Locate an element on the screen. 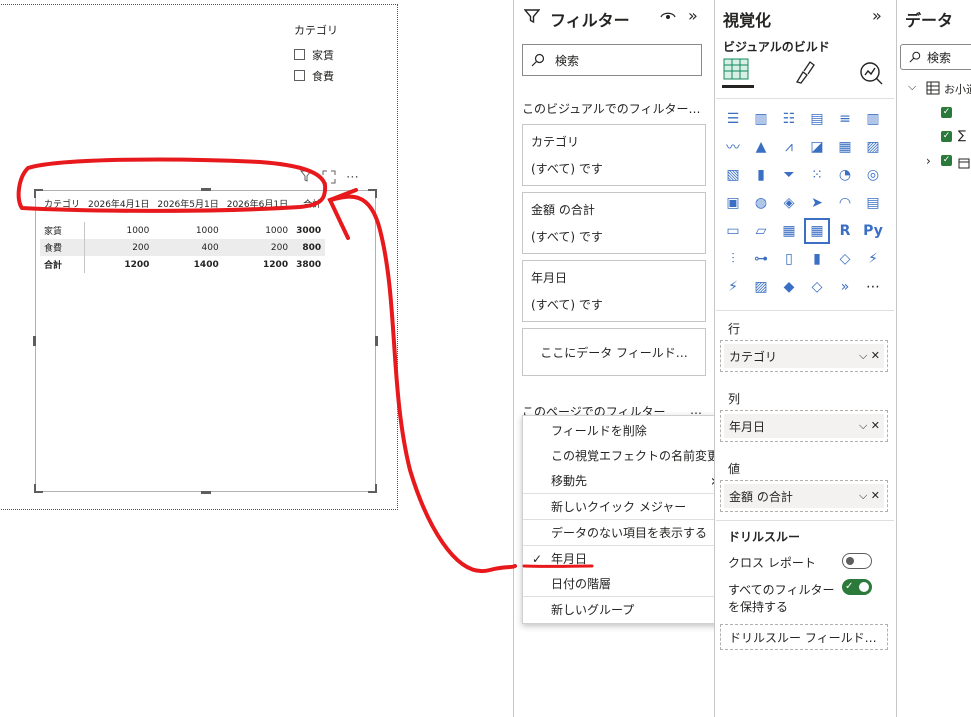  funnel-icon: ⏷ is located at coordinates (789, 175).